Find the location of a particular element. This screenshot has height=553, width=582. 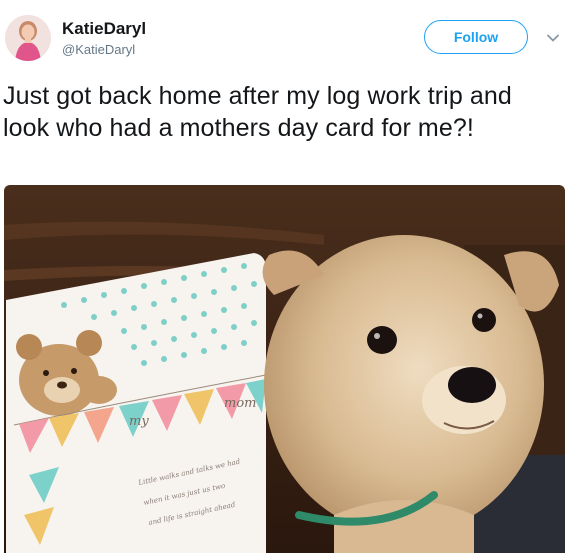

user-handle: @KatieDaryl is located at coordinates (98, 49).